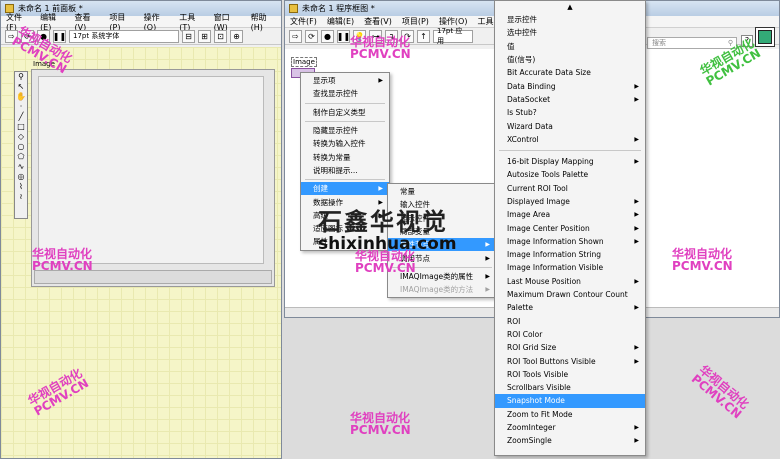 The image size is (780, 459). What do you see at coordinates (304, 62) in the screenshot?
I see `image-terminal-label: Image` at bounding box center [304, 62].